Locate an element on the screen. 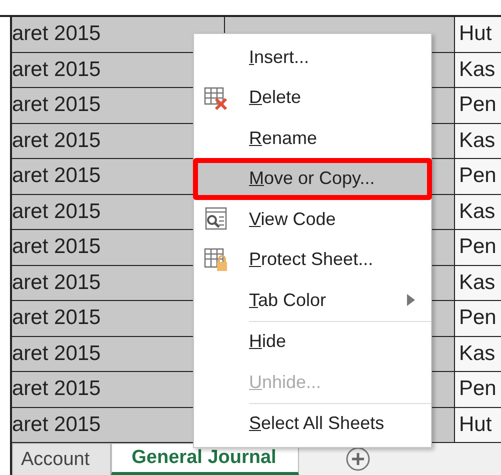 This screenshot has height=475, width=501. protect-sheet-icon is located at coordinates (216, 260).